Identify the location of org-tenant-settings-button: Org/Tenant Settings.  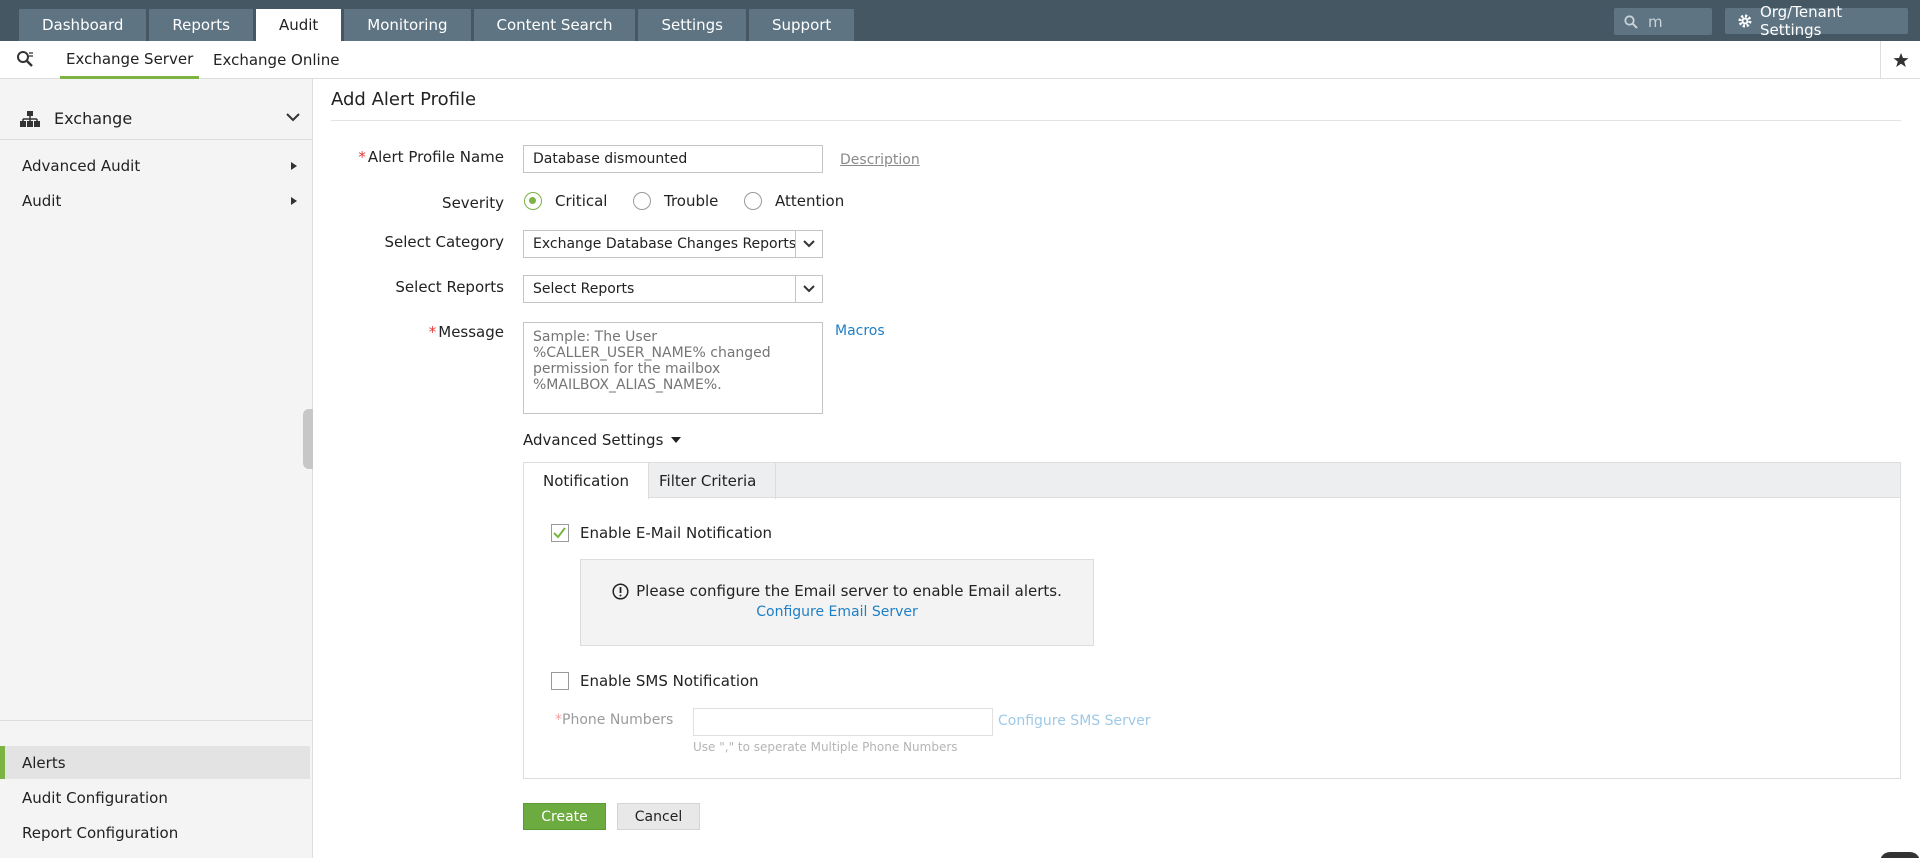
(1816, 21).